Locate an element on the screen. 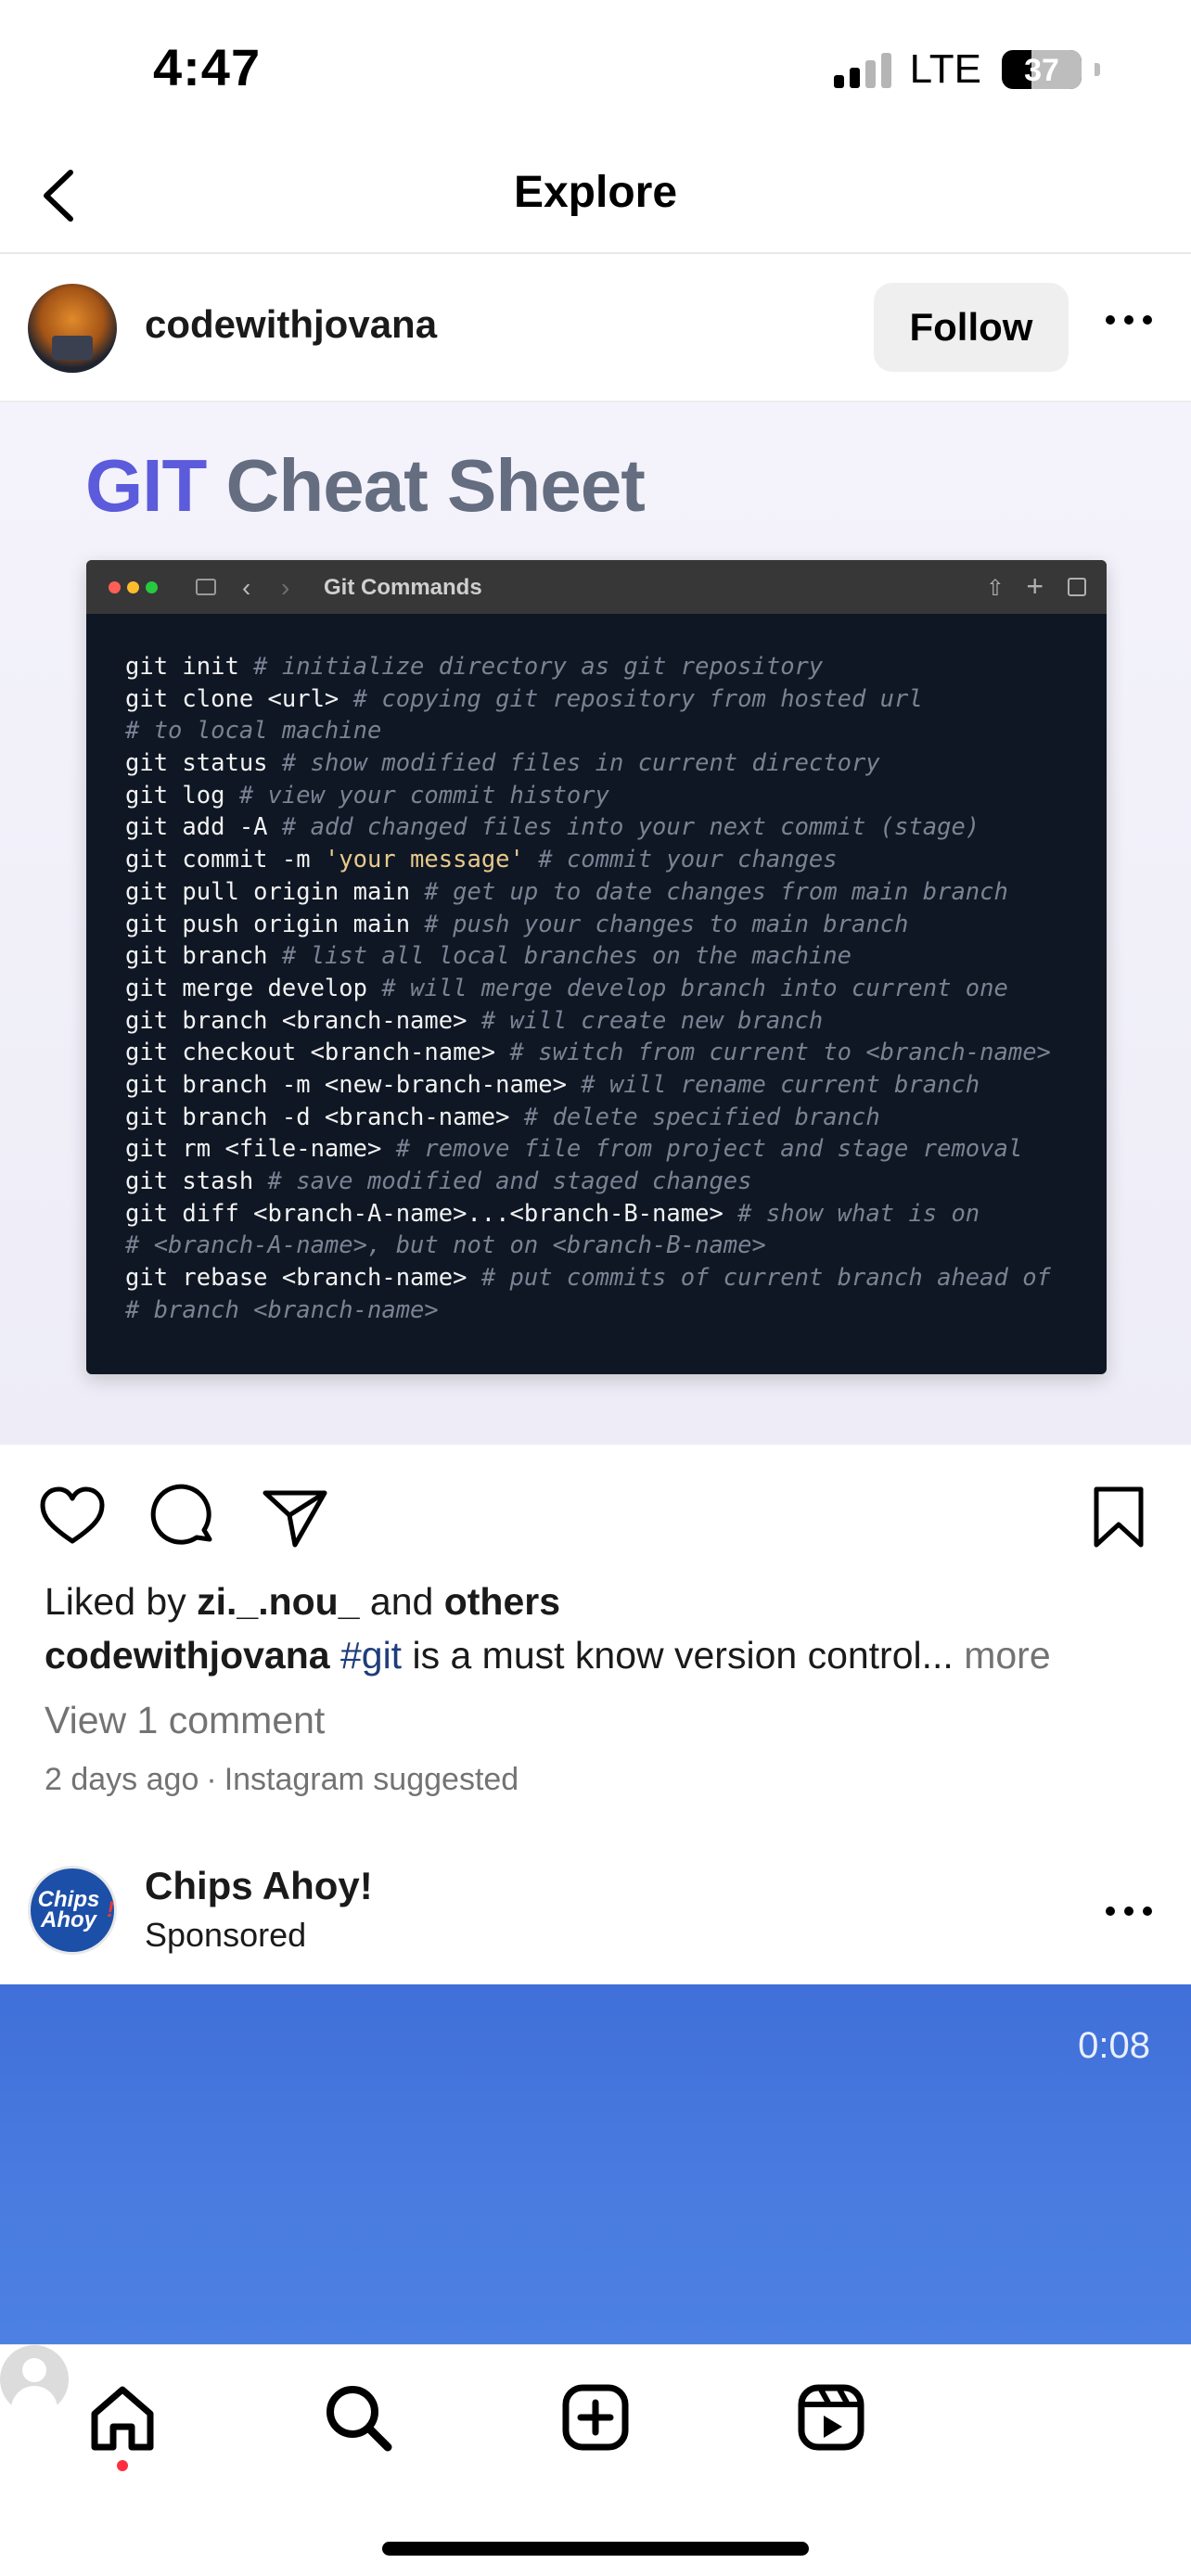  battery-icon: 37 is located at coordinates (1042, 69).